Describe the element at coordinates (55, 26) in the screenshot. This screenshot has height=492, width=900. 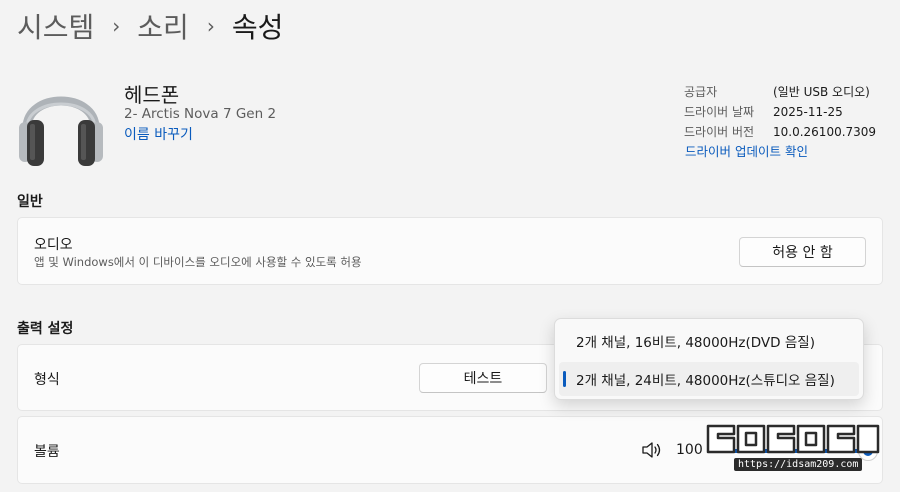
I see `breadcrumb-item-system: 시스템` at that location.